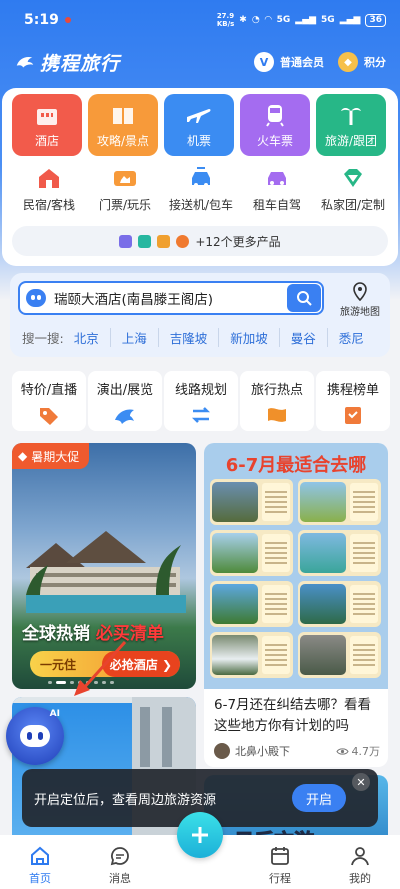 This screenshot has height=889, width=400. What do you see at coordinates (296, 465) in the screenshot?
I see `poster-title: 6-7月最适合去哪` at bounding box center [296, 465].